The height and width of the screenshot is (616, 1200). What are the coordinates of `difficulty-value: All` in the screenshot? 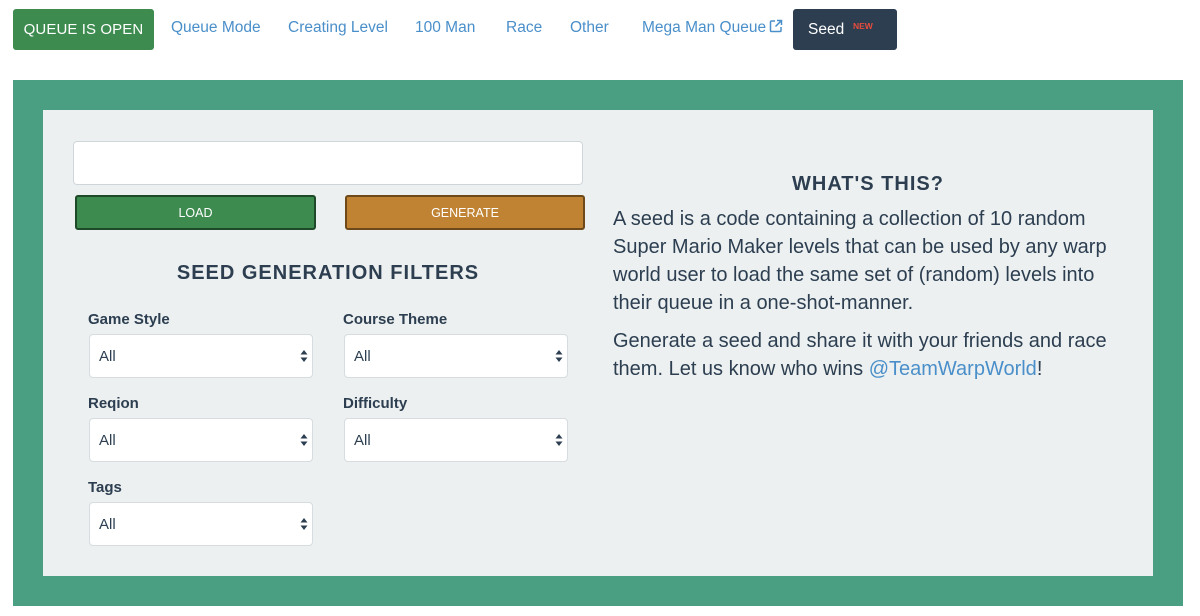 It's located at (362, 440).